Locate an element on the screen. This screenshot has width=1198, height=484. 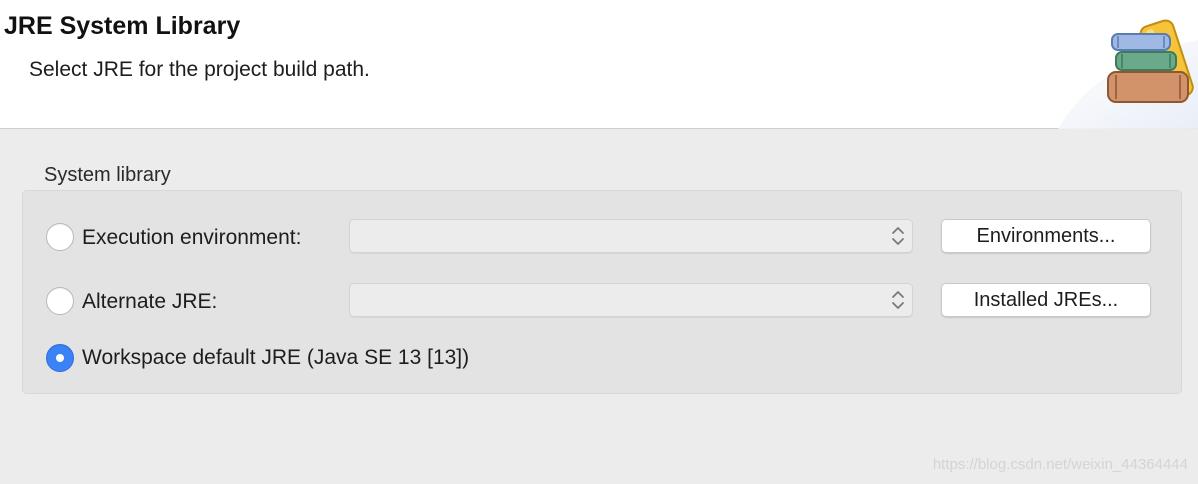
execution-environment-radio is located at coordinates (60, 237).